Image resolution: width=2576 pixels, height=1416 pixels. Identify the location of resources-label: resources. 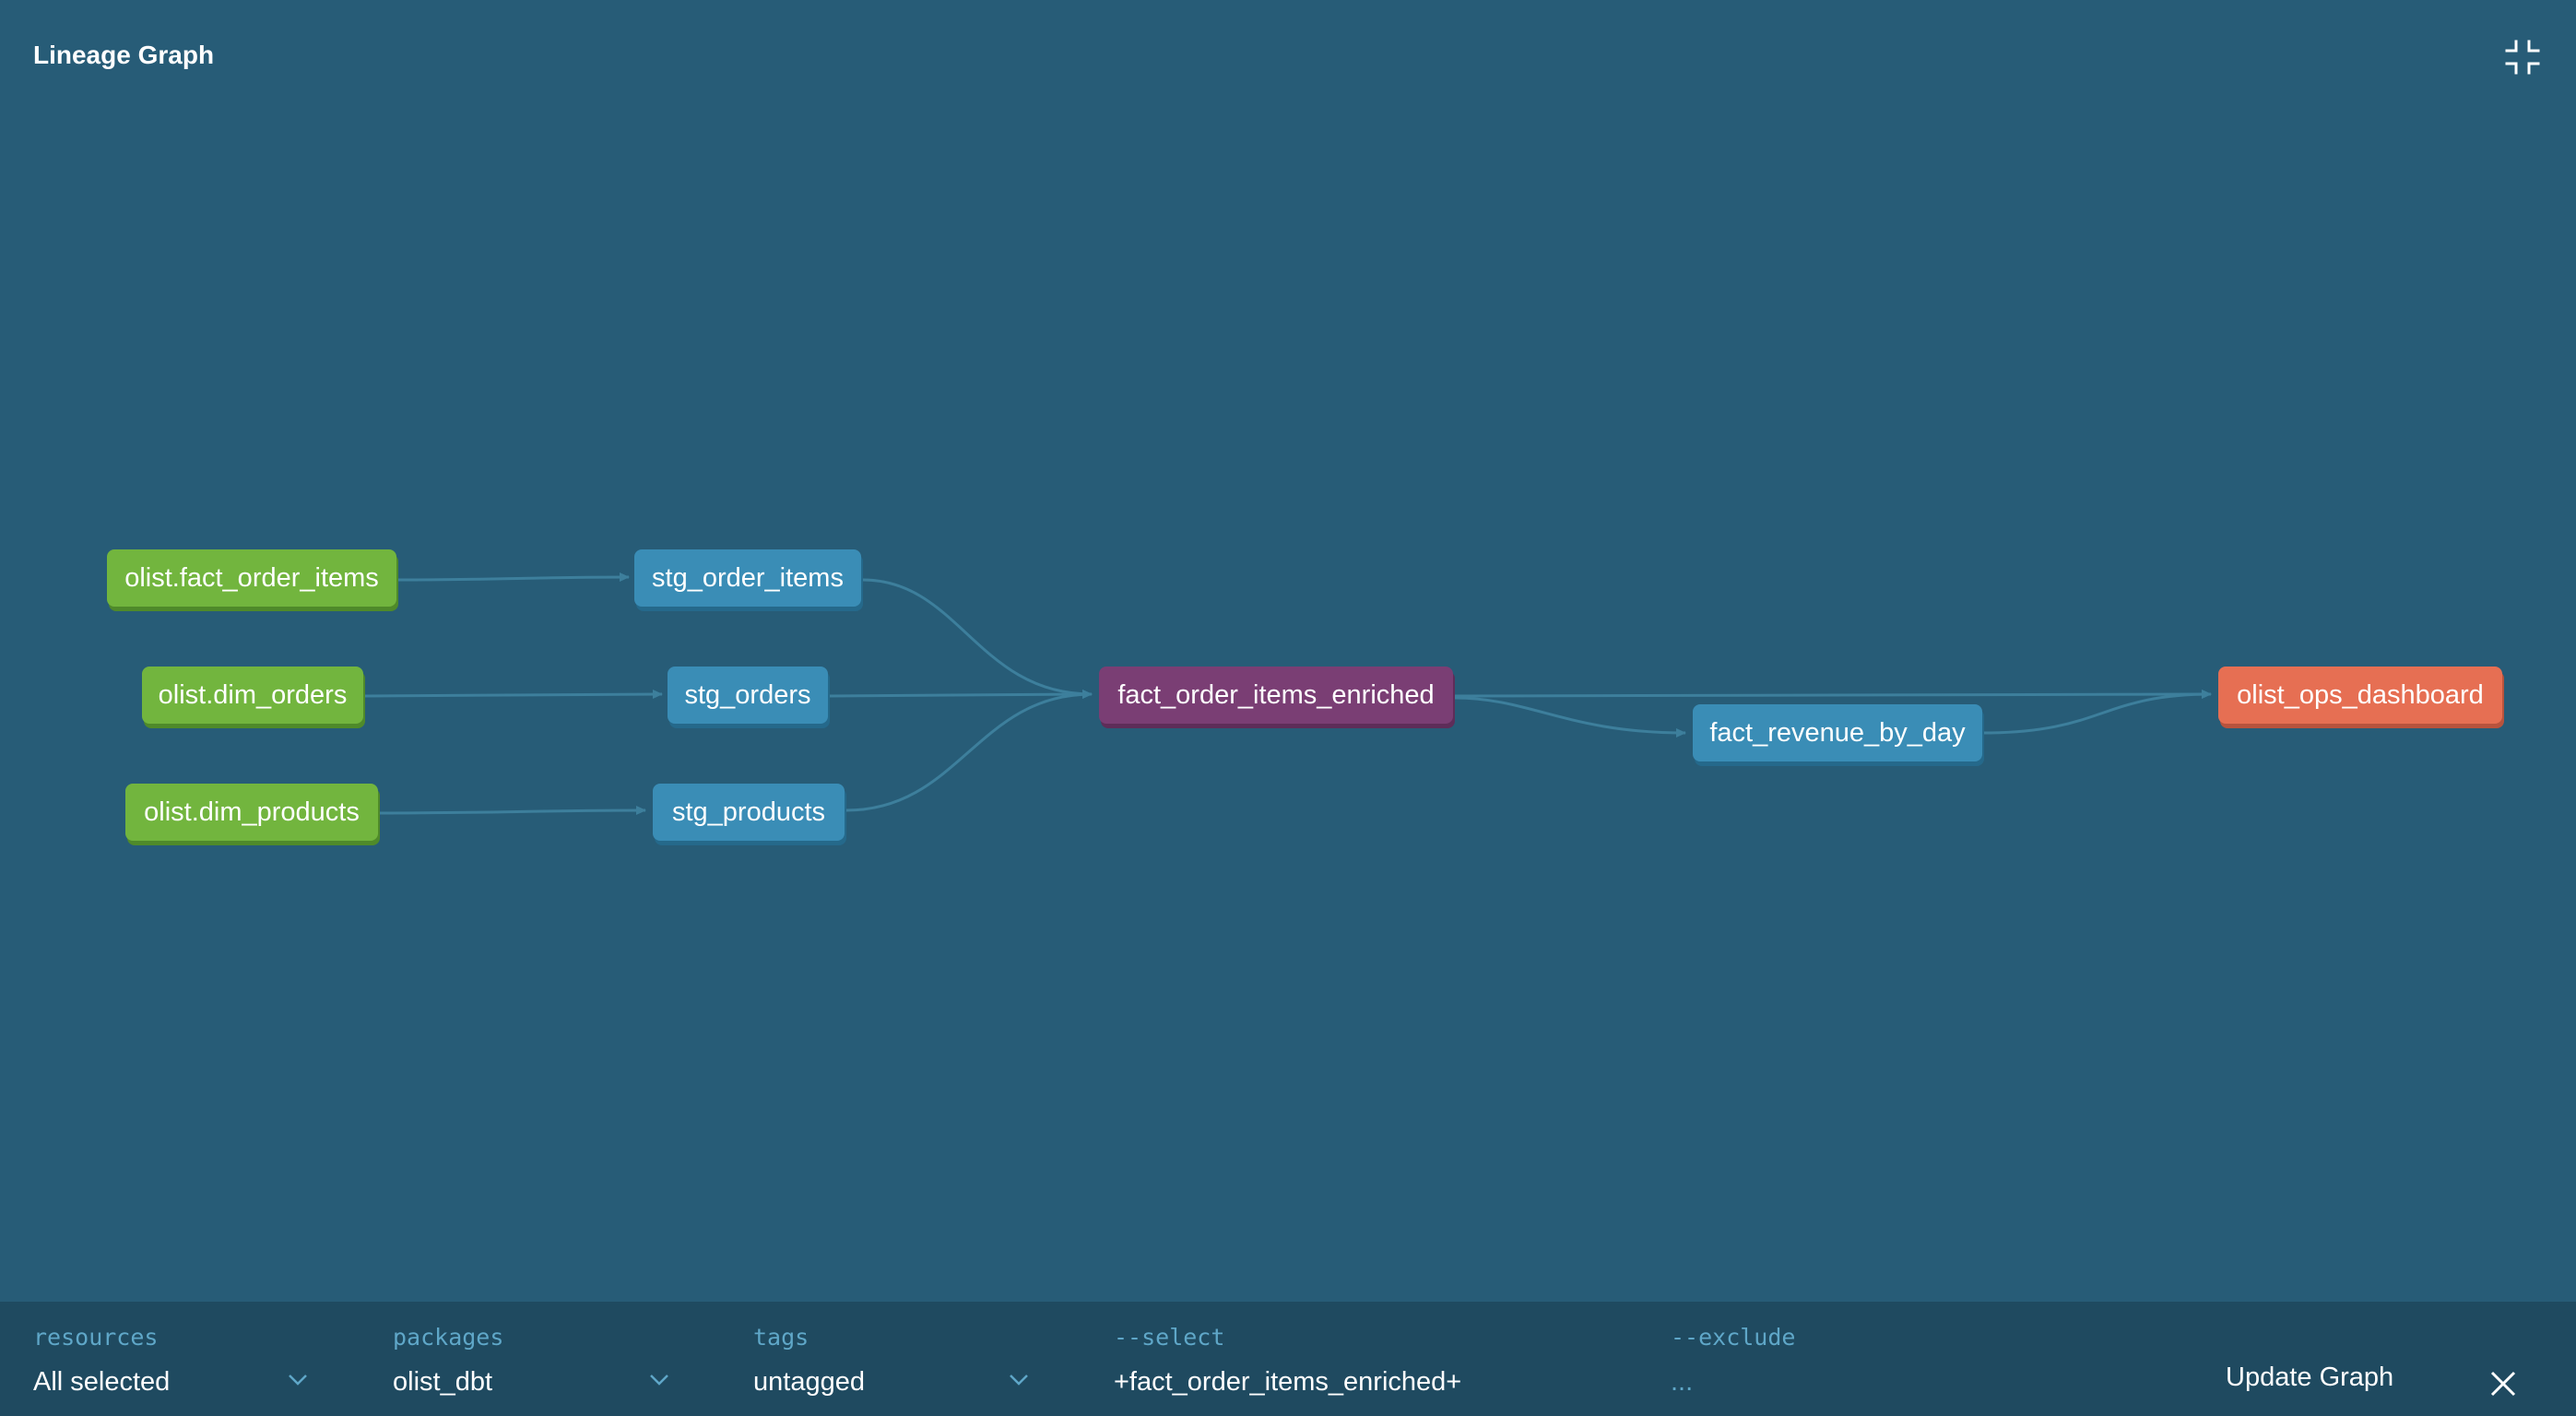
(96, 1337).